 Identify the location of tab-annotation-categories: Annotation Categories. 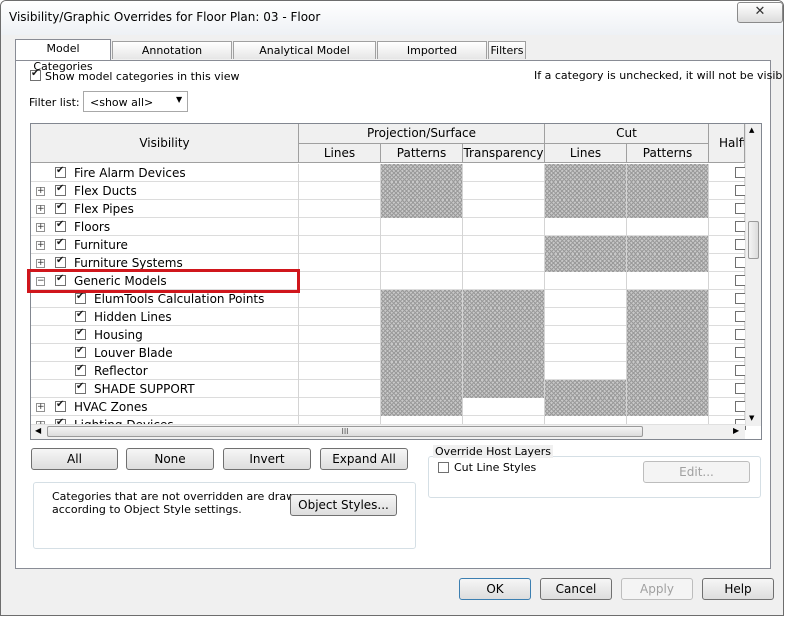
(172, 58).